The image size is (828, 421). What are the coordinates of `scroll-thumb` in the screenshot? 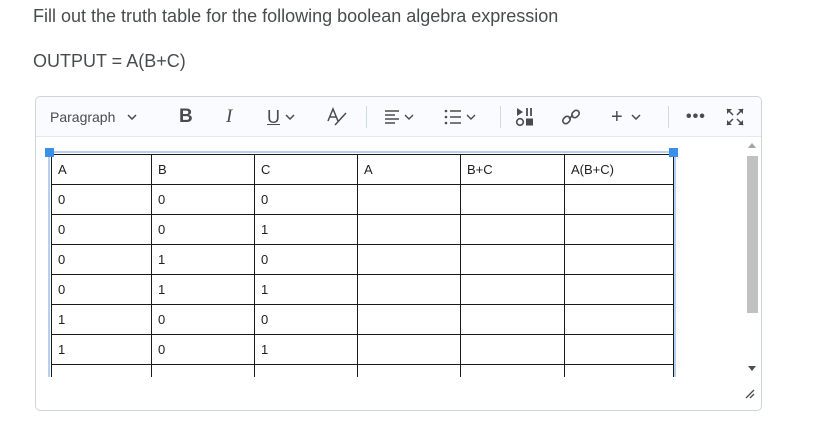 It's located at (752, 234).